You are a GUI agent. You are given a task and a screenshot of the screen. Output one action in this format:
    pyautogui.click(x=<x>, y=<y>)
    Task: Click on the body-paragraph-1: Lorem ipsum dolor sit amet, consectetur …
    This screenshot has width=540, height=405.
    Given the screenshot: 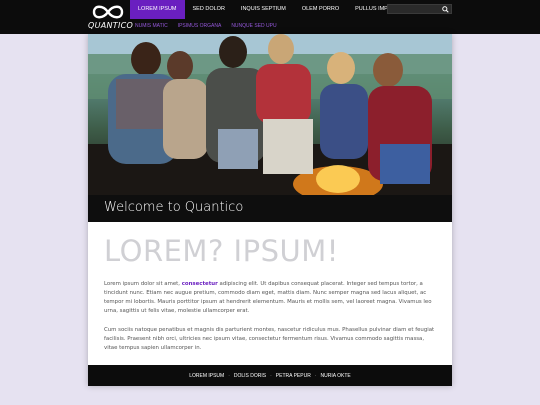 What is the action you would take?
    pyautogui.click(x=270, y=298)
    